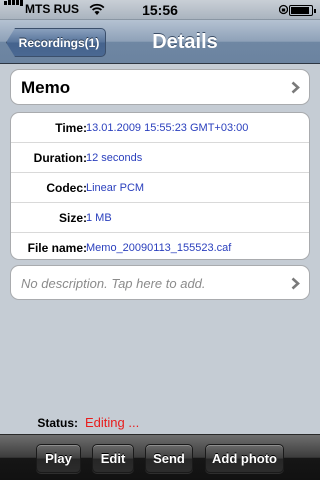 The height and width of the screenshot is (480, 320). Describe the element at coordinates (46, 87) in the screenshot. I see `memo-title: Memo` at that location.